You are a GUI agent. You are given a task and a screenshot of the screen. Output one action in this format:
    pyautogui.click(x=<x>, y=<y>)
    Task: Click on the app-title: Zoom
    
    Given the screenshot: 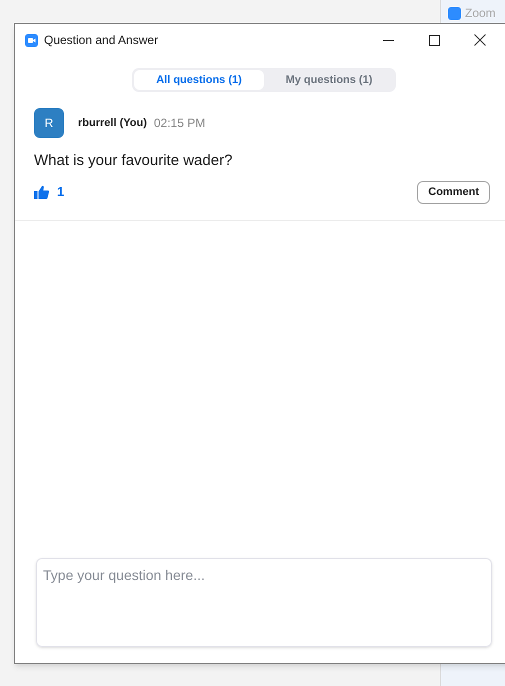 What is the action you would take?
    pyautogui.click(x=480, y=13)
    